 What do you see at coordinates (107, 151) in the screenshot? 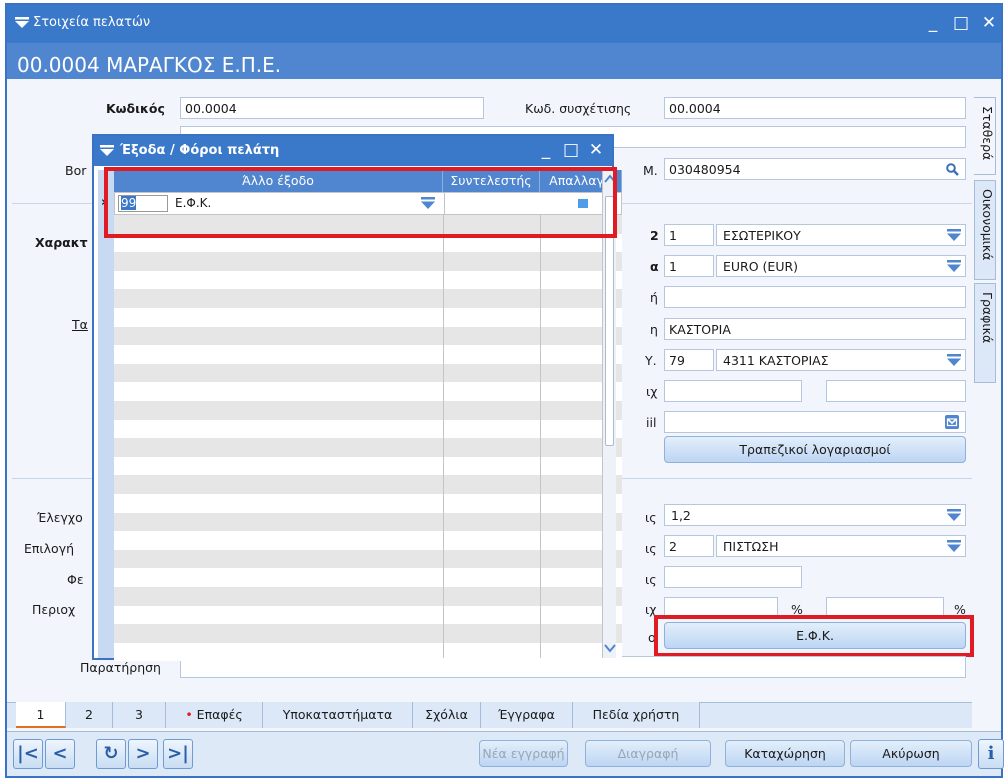
I see `dialog-menu-chevron-icon` at bounding box center [107, 151].